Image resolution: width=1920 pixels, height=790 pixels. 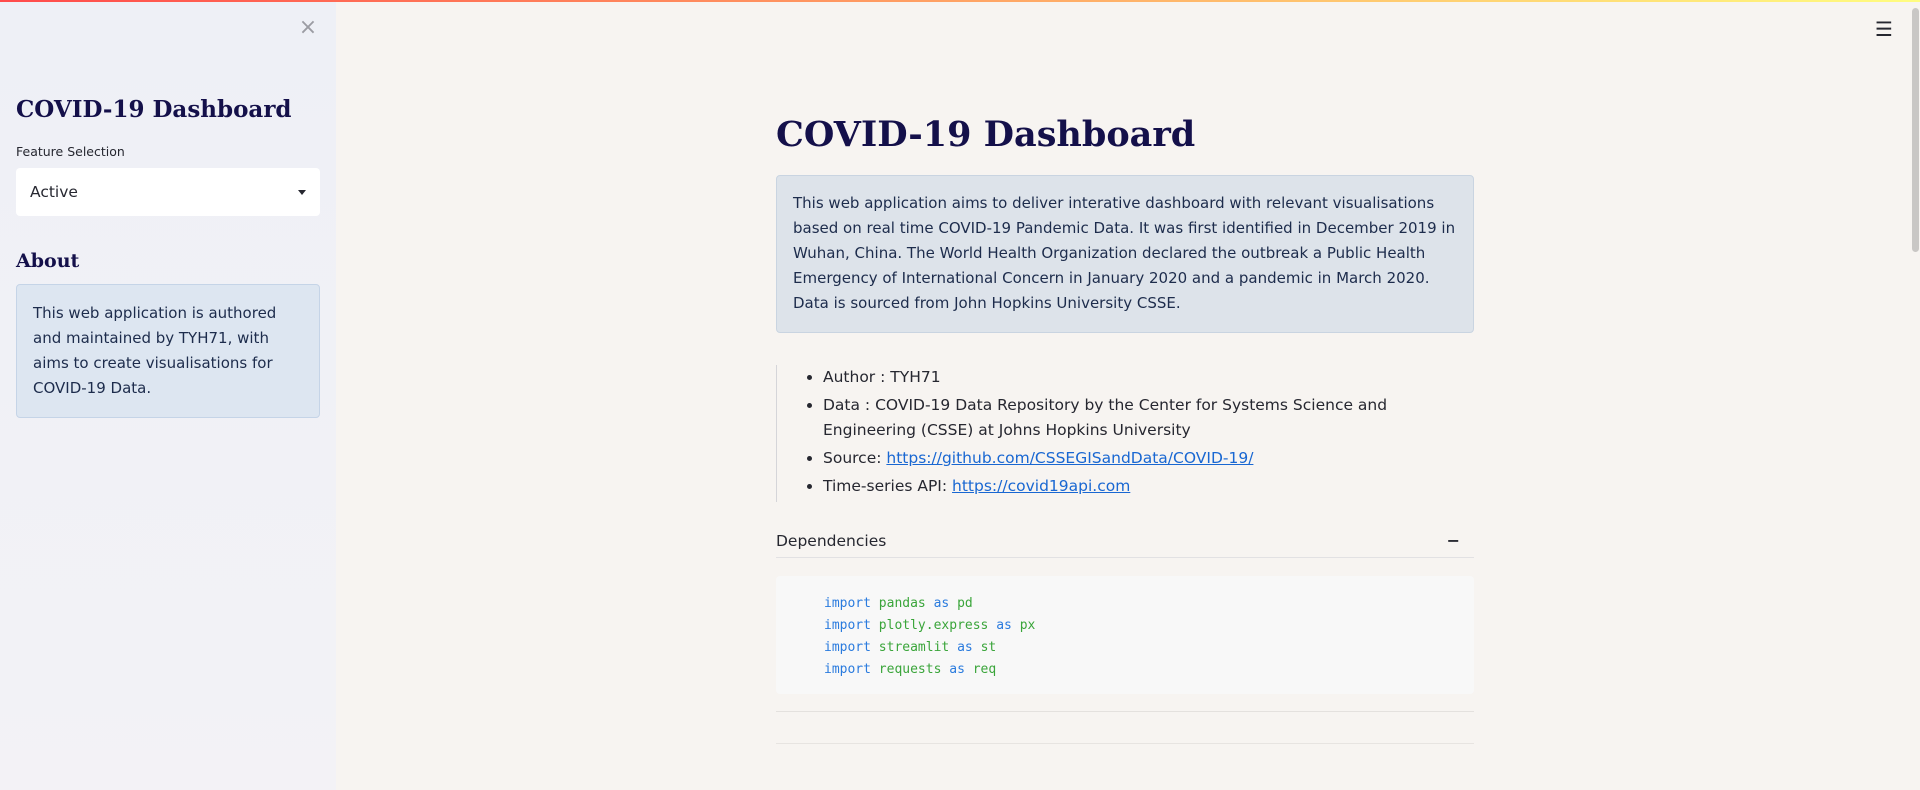 What do you see at coordinates (902, 603) in the screenshot?
I see `code-module: pandas` at bounding box center [902, 603].